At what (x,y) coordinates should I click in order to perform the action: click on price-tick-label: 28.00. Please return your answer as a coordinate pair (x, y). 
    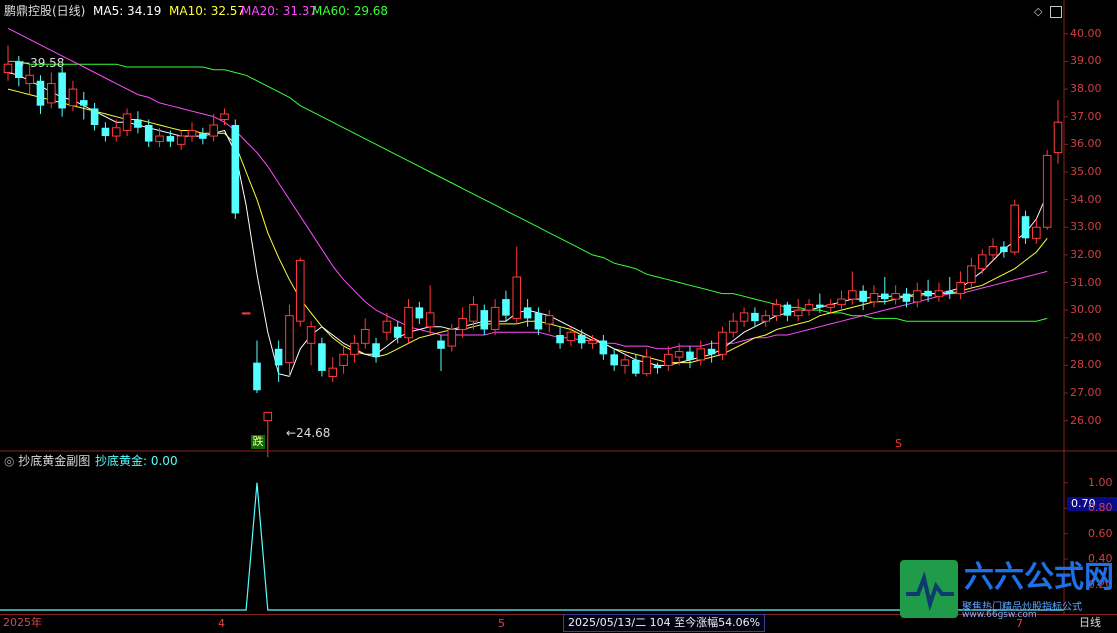
    Looking at the image, I should click on (1086, 365).